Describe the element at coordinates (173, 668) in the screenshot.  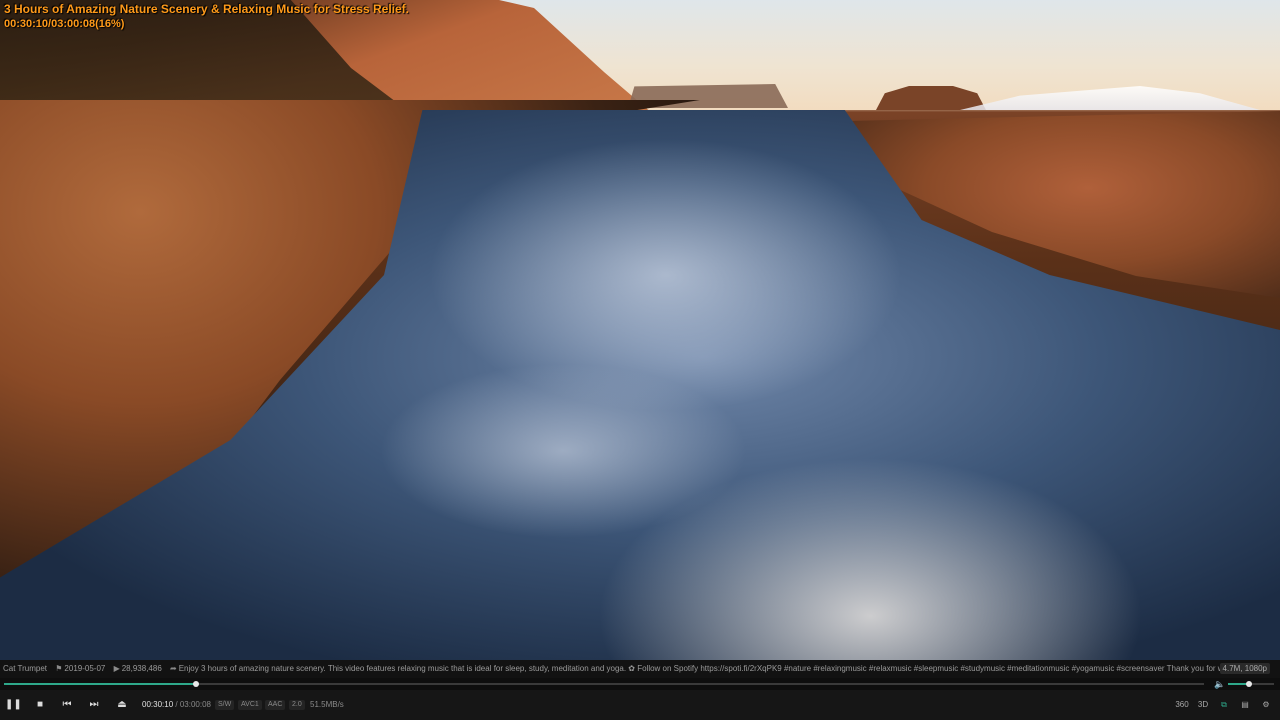
I see `share-icon: ➦` at that location.